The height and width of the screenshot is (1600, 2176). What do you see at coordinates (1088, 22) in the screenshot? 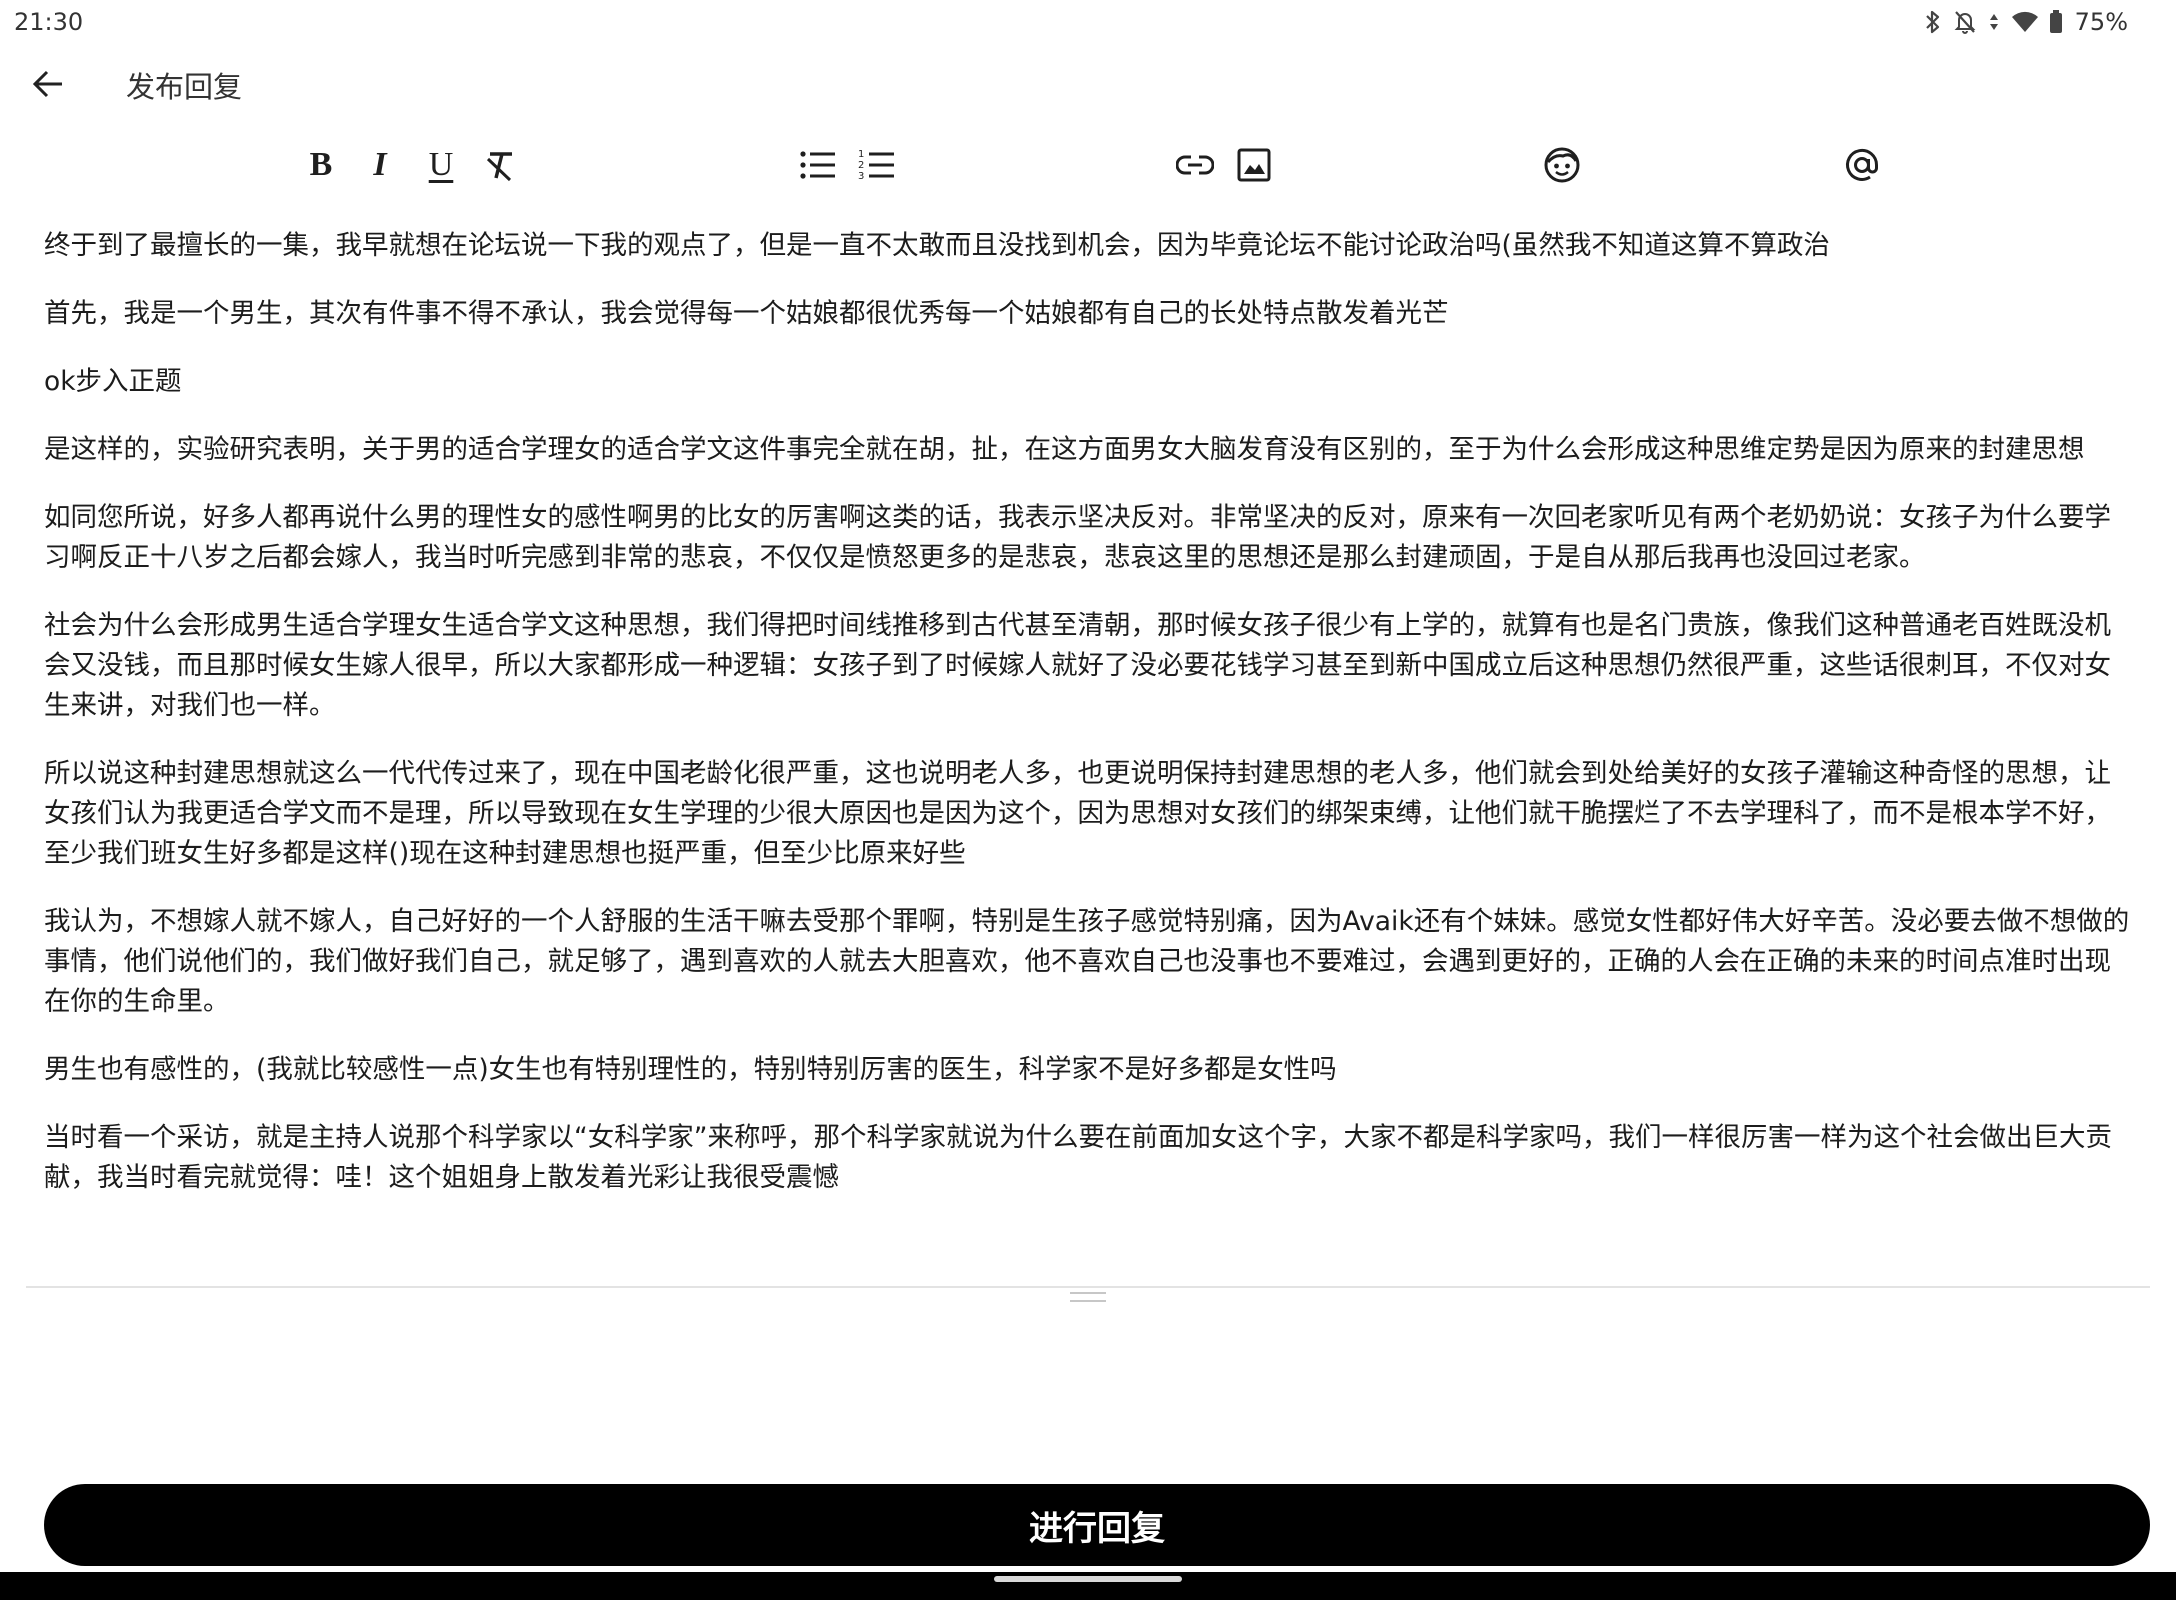
I see `status-bar: 21:30 75%` at bounding box center [1088, 22].